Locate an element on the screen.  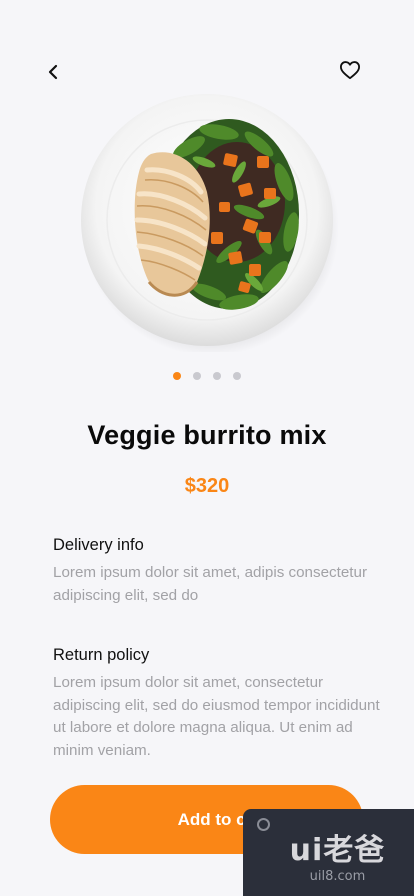
watermark-url: uil8.com is located at coordinates (337, 876).